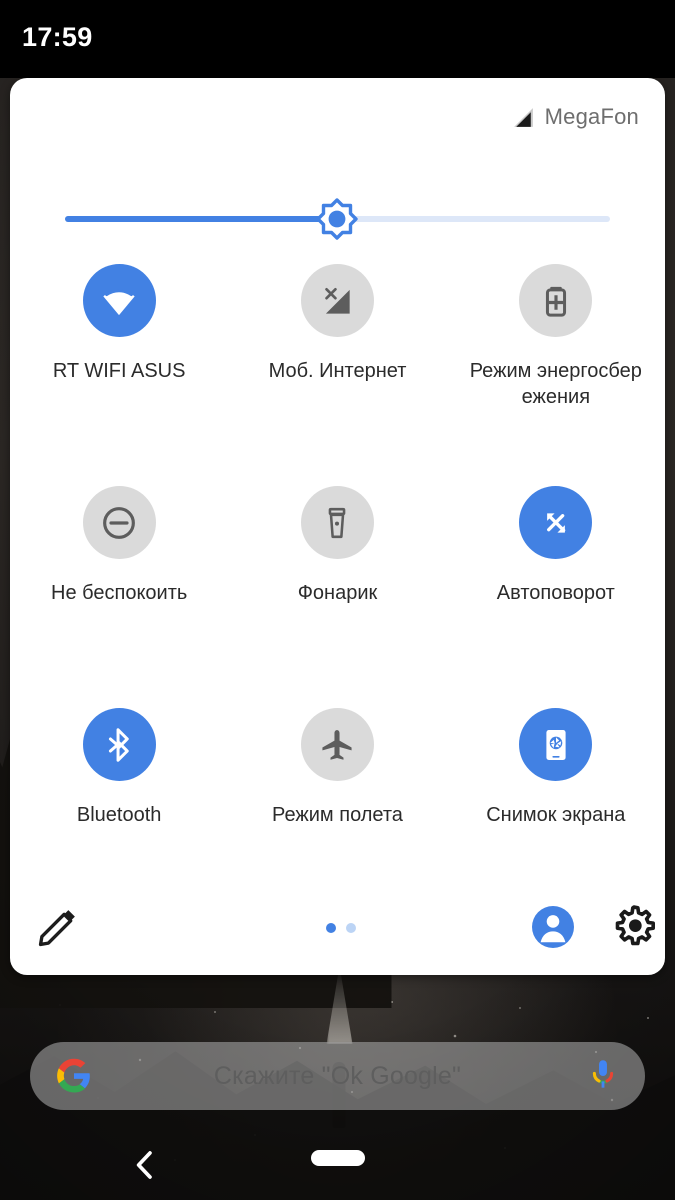 The image size is (675, 1200). What do you see at coordinates (555, 384) in the screenshot?
I see `tile-label: Режим энергосбережения` at bounding box center [555, 384].